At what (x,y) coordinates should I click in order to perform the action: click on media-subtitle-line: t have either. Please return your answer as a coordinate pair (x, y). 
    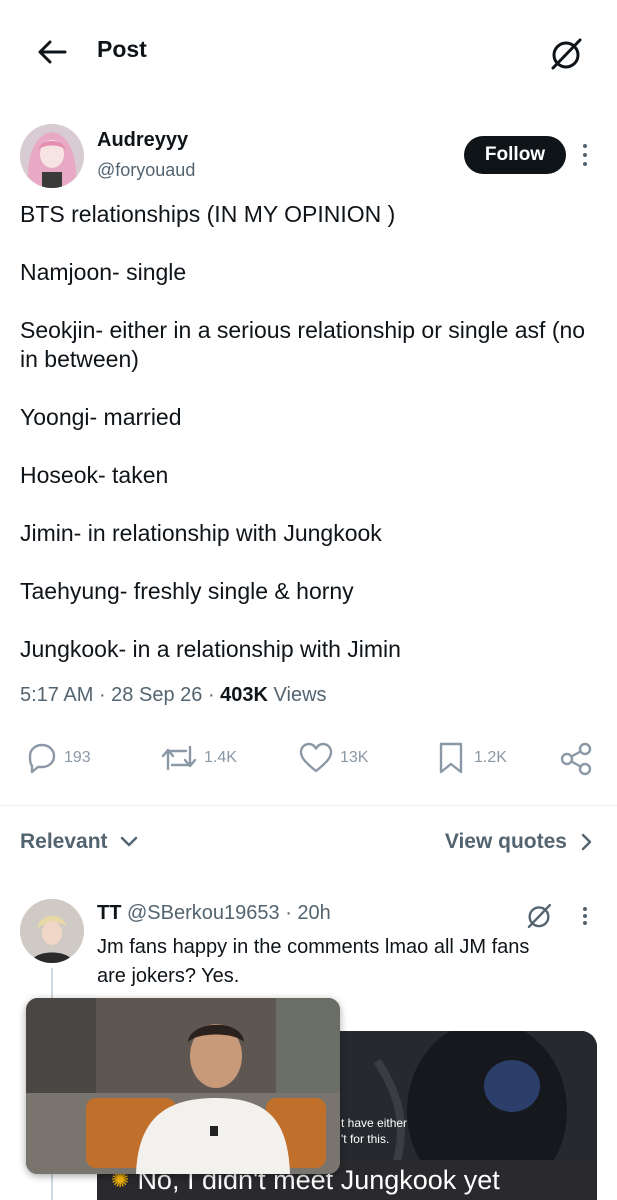
    Looking at the image, I should click on (374, 1123).